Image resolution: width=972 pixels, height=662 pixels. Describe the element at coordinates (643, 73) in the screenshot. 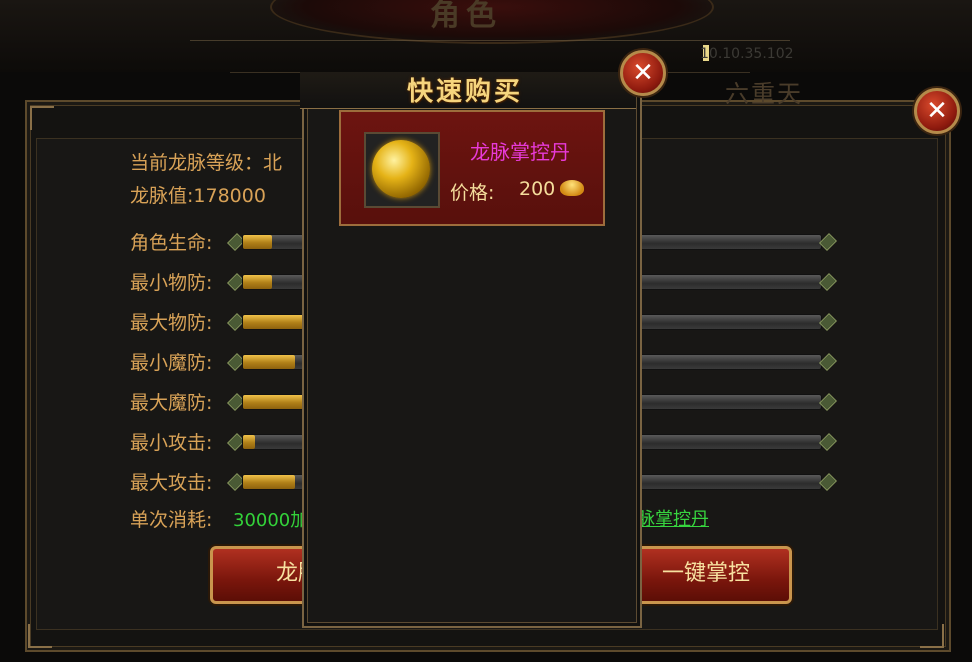

I see `popup-close-button: ✕` at that location.